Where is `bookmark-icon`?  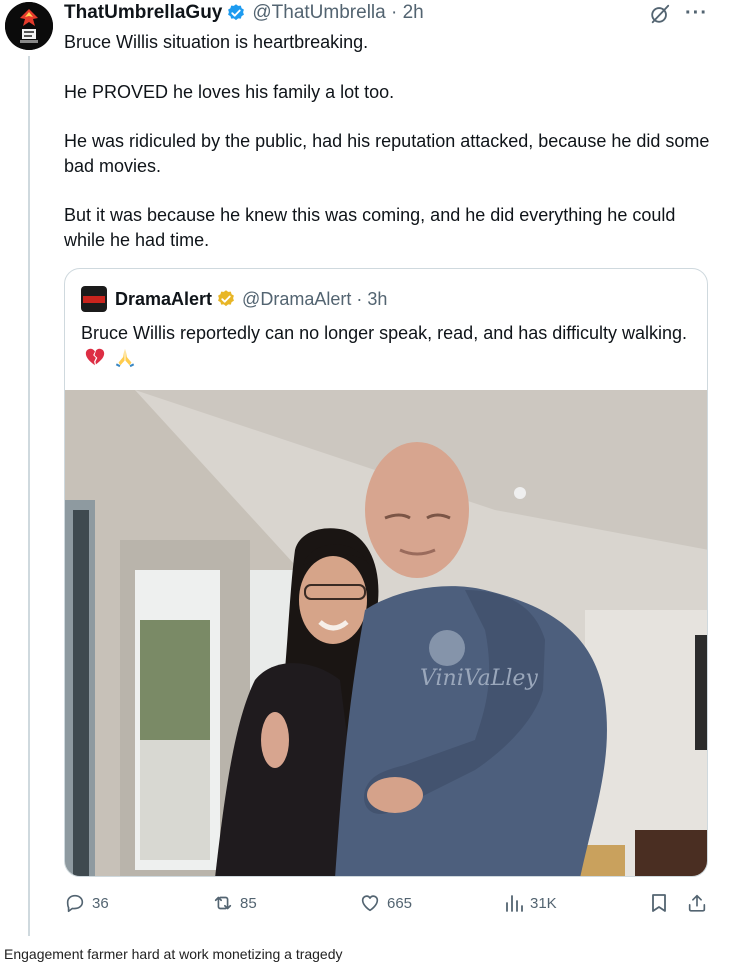
bookmark-icon is located at coordinates (659, 903).